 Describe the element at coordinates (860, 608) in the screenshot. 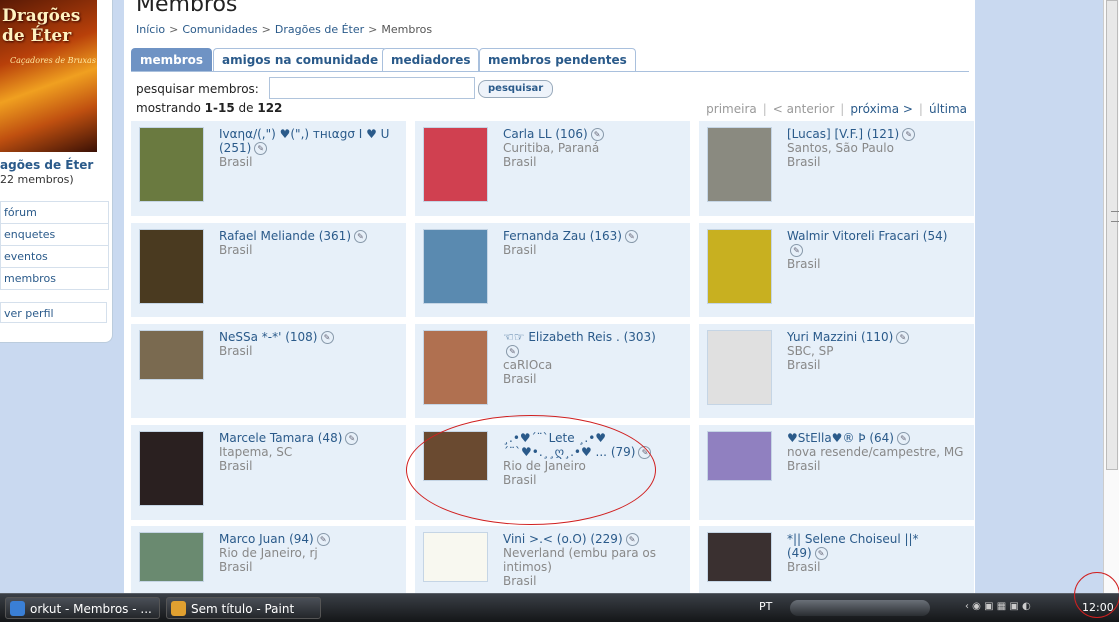

I see `media-player-toolbar` at that location.